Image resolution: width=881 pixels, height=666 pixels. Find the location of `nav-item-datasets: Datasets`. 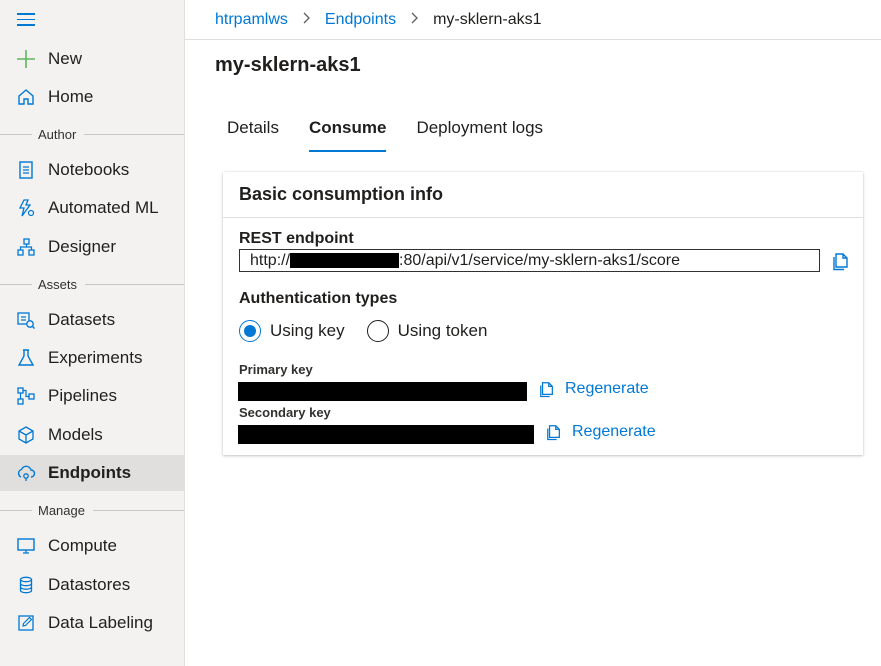

nav-item-datasets: Datasets is located at coordinates (92, 320).